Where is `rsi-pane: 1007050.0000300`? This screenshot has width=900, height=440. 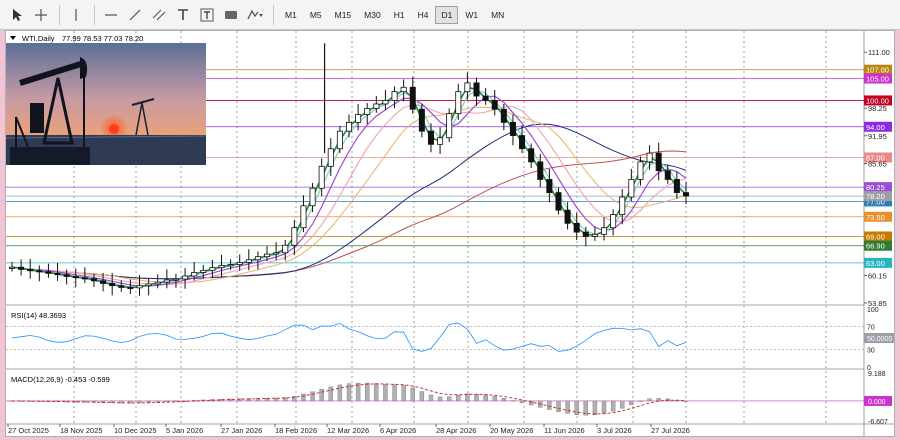
rsi-pane: 1007050.0000300 is located at coordinates (450, 339).